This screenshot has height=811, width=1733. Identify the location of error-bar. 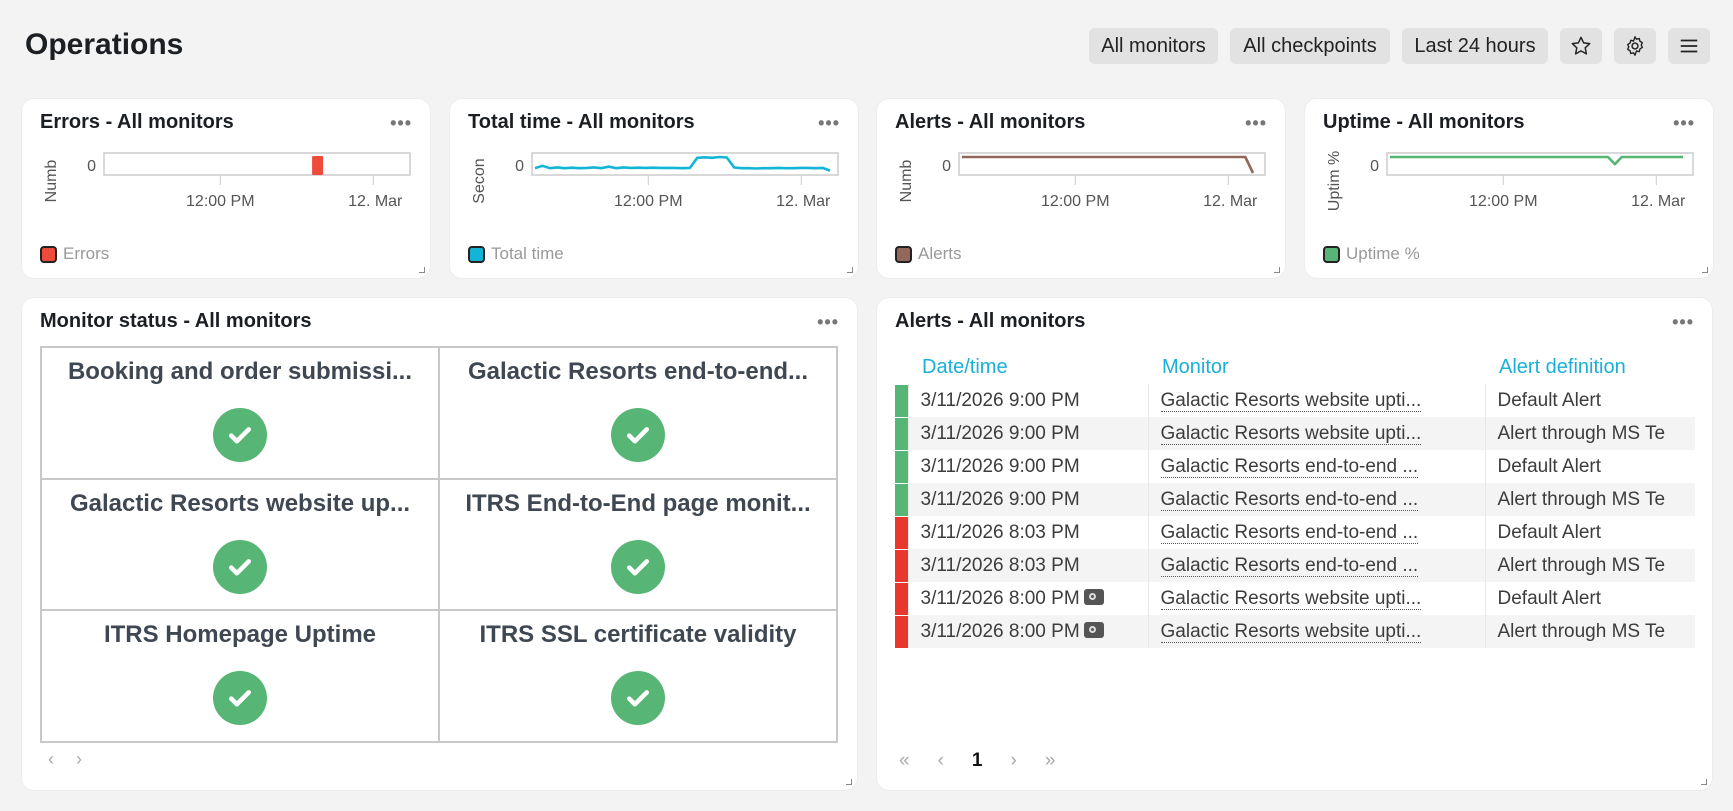
(318, 165).